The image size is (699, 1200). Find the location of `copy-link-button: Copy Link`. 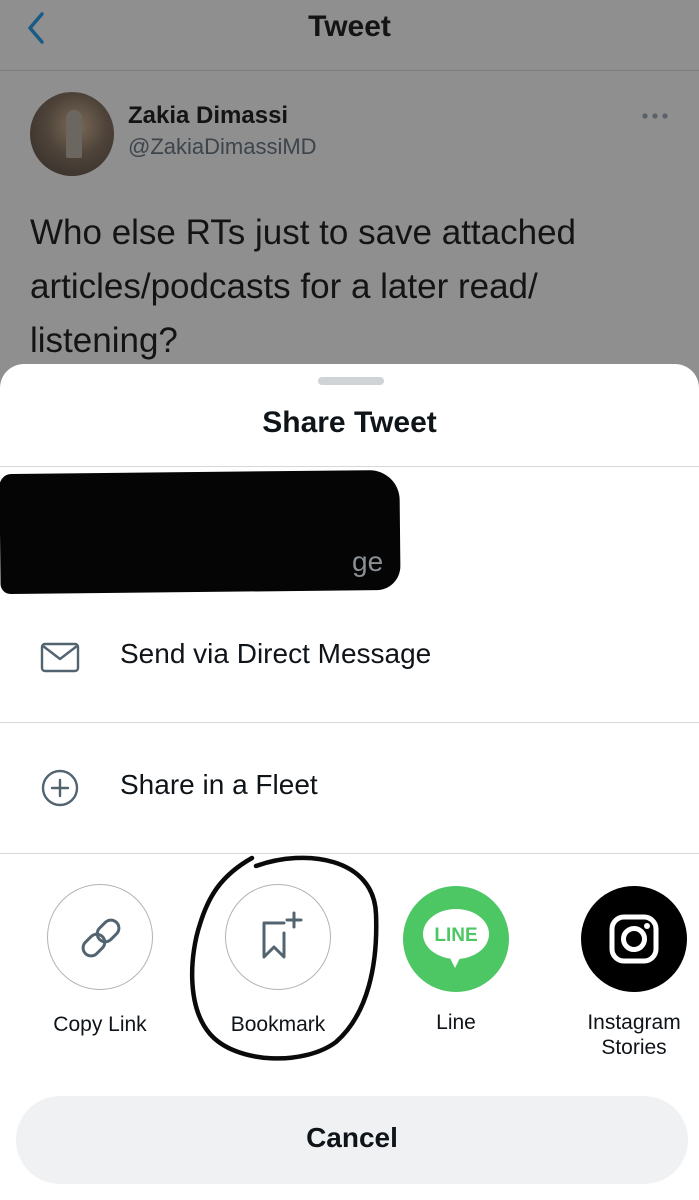

copy-link-button: Copy Link is located at coordinates (100, 960).